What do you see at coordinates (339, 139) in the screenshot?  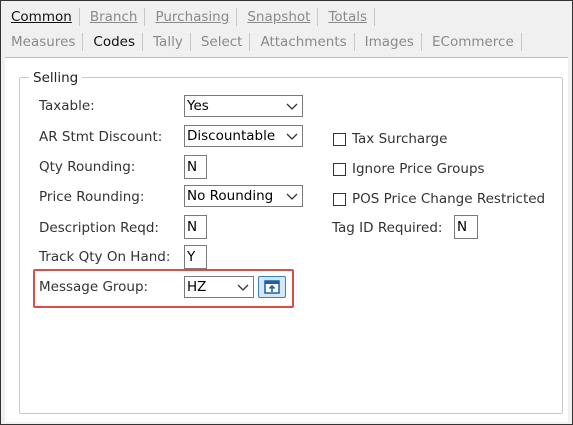 I see `tax-surcharge-checkbox` at bounding box center [339, 139].